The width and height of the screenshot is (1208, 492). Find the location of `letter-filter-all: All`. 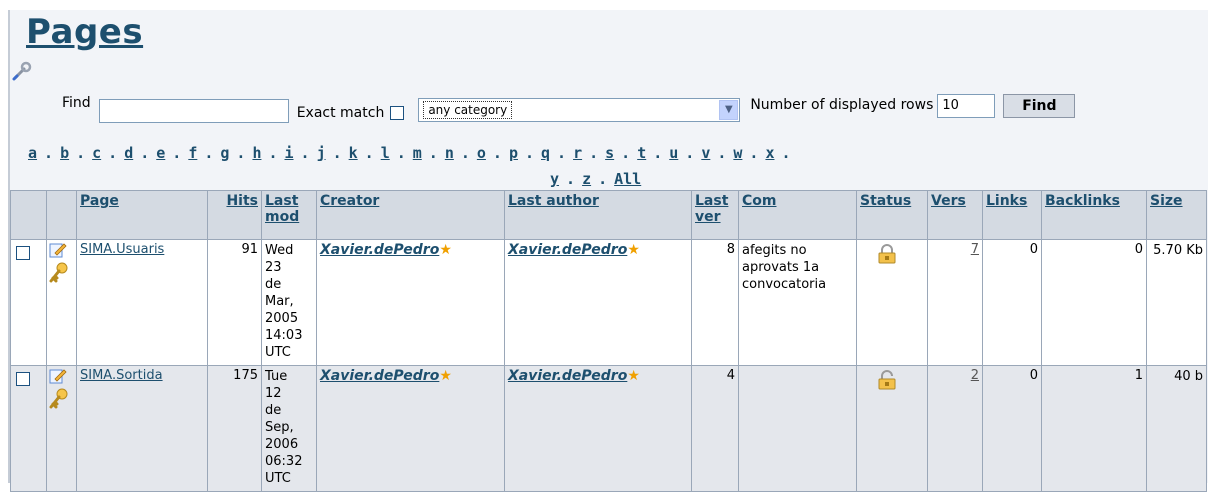

letter-filter-all: All is located at coordinates (627, 179).